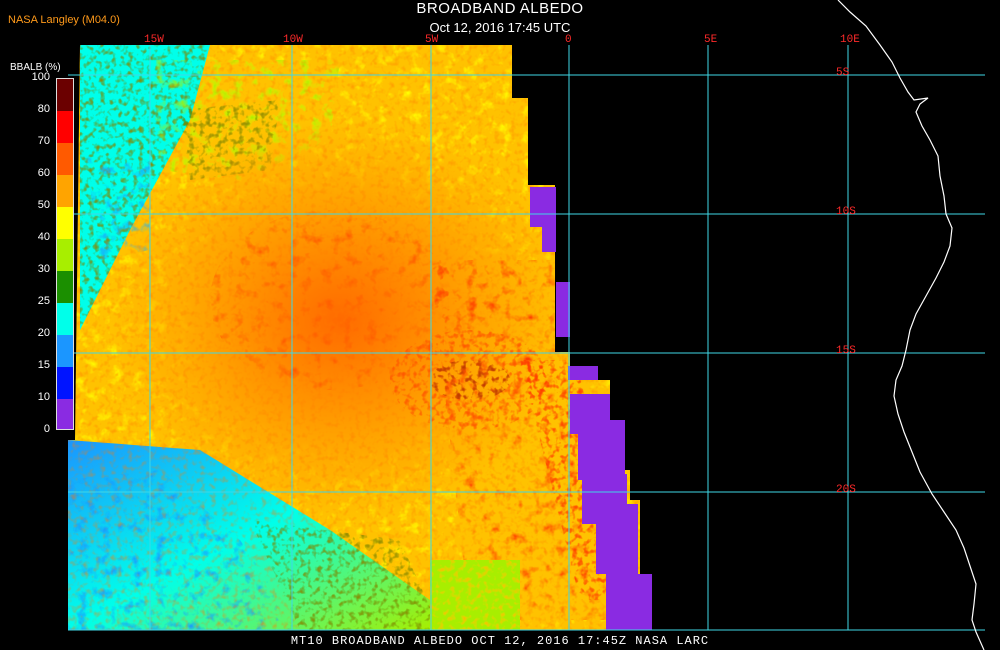 Image resolution: width=1000 pixels, height=650 pixels. Describe the element at coordinates (846, 490) in the screenshot. I see `latitude-label-20s: 20S` at that location.